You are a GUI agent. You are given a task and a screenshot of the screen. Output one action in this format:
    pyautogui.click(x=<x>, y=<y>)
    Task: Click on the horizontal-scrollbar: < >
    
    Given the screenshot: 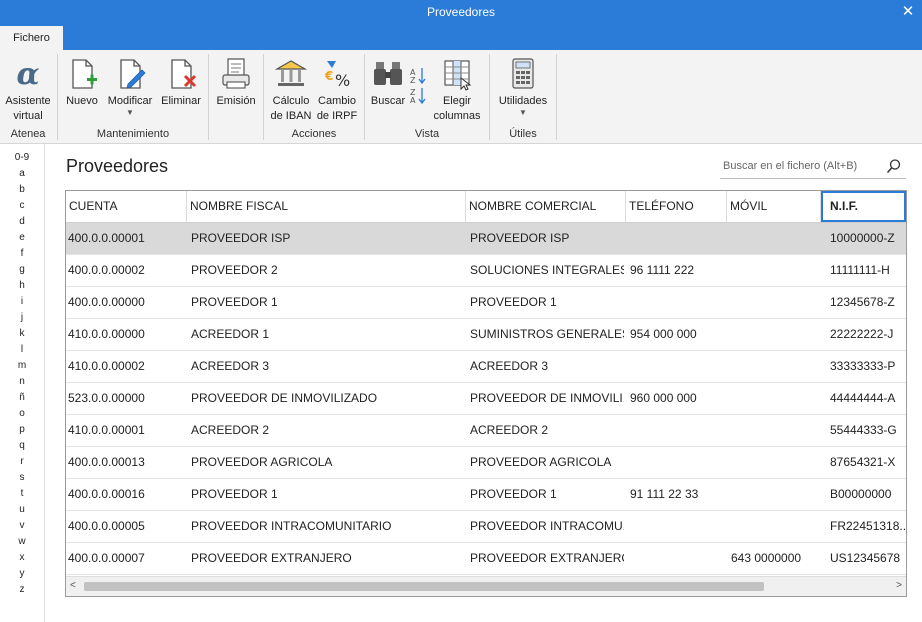 What is the action you would take?
    pyautogui.click(x=486, y=586)
    